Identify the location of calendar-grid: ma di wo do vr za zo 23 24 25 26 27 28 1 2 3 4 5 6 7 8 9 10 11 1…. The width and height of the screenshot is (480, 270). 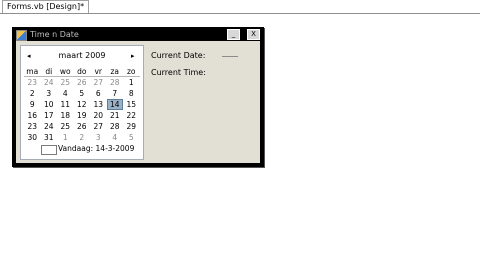
(82, 104).